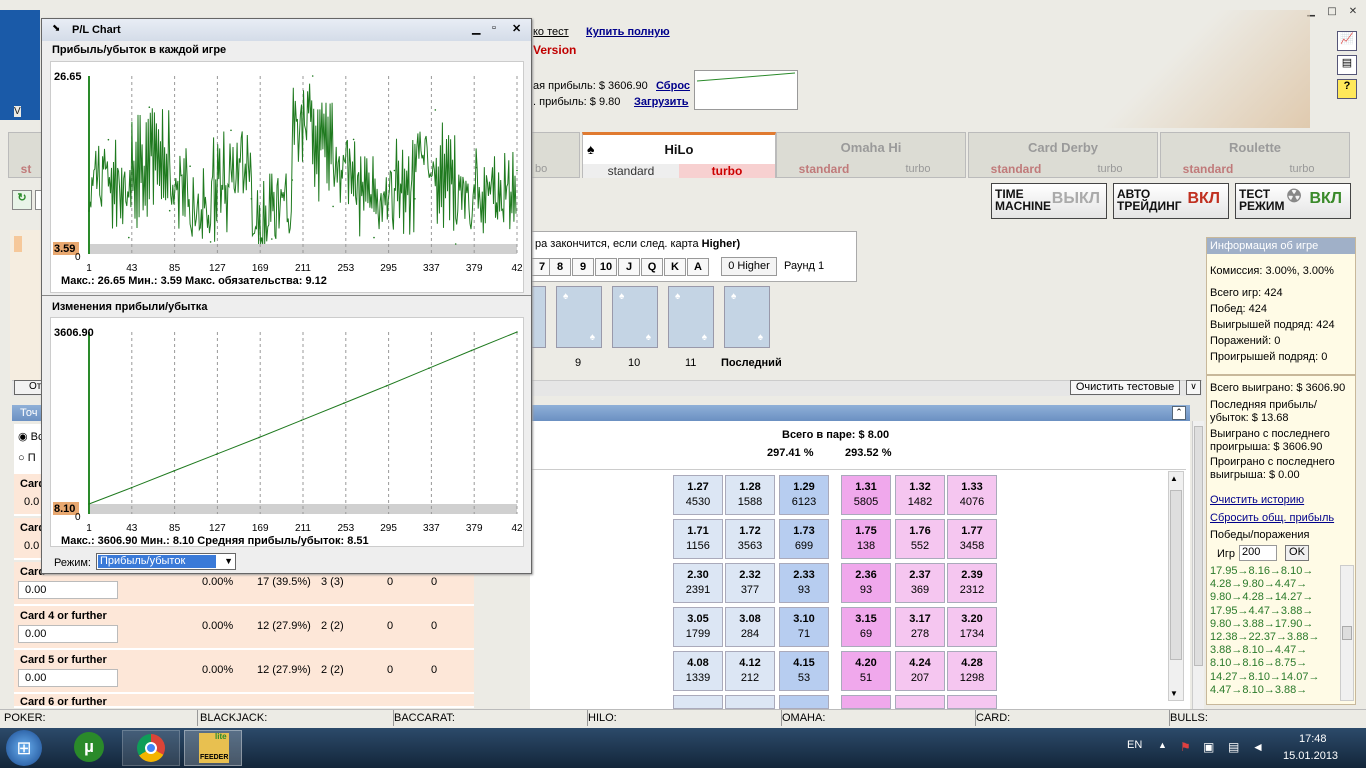 The image size is (1366, 768). Describe the element at coordinates (1063, 155) in the screenshot. I see `tab-card-derby: Card Derby standard turbo` at that location.